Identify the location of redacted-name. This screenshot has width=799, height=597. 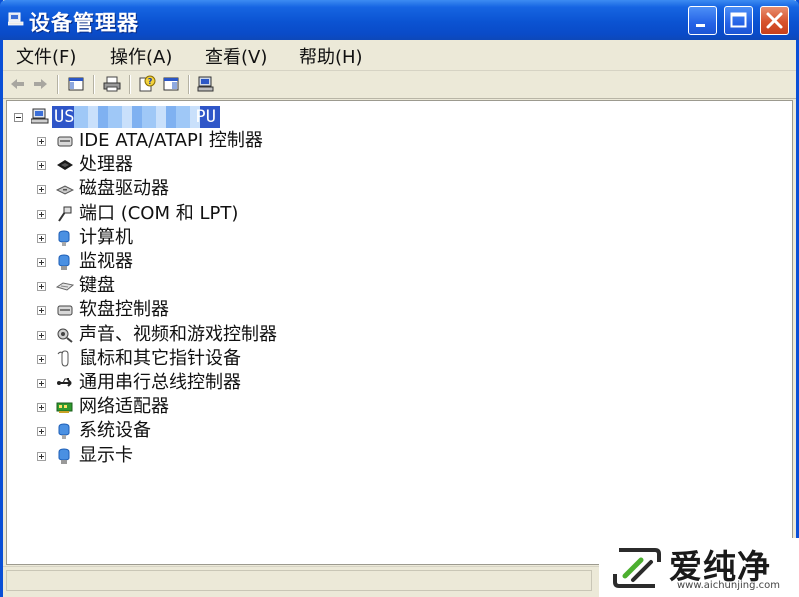
(137, 117).